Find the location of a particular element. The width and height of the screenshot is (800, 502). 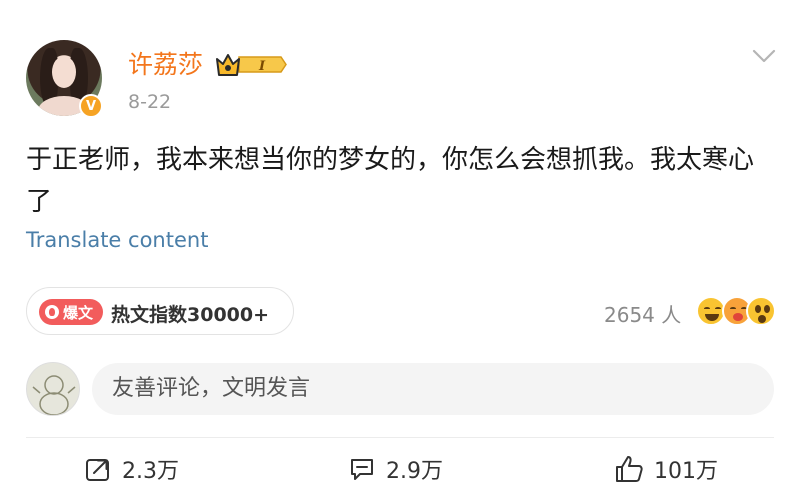

commenter-avatar is located at coordinates (53, 389).